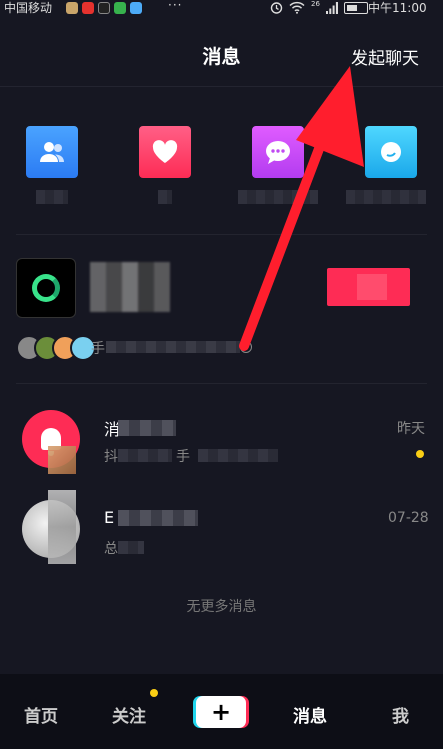  I want to click on tile-label-comments, so click(278, 197).